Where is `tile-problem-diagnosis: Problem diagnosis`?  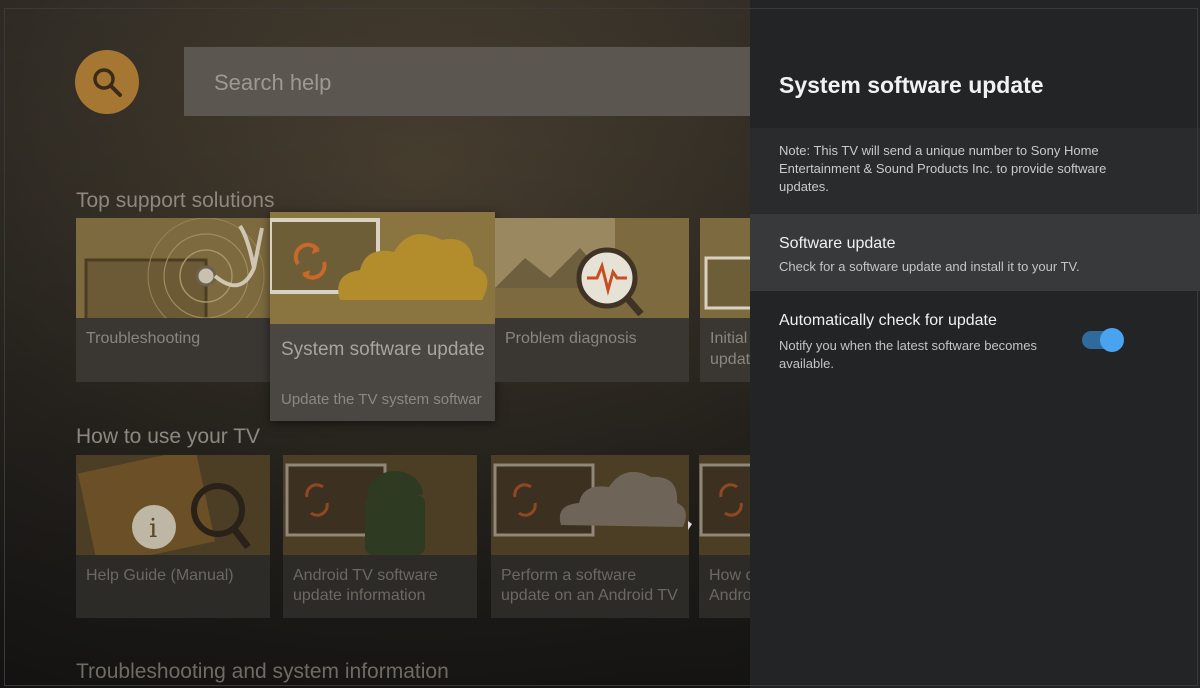
tile-problem-diagnosis: Problem diagnosis is located at coordinates (592, 300).